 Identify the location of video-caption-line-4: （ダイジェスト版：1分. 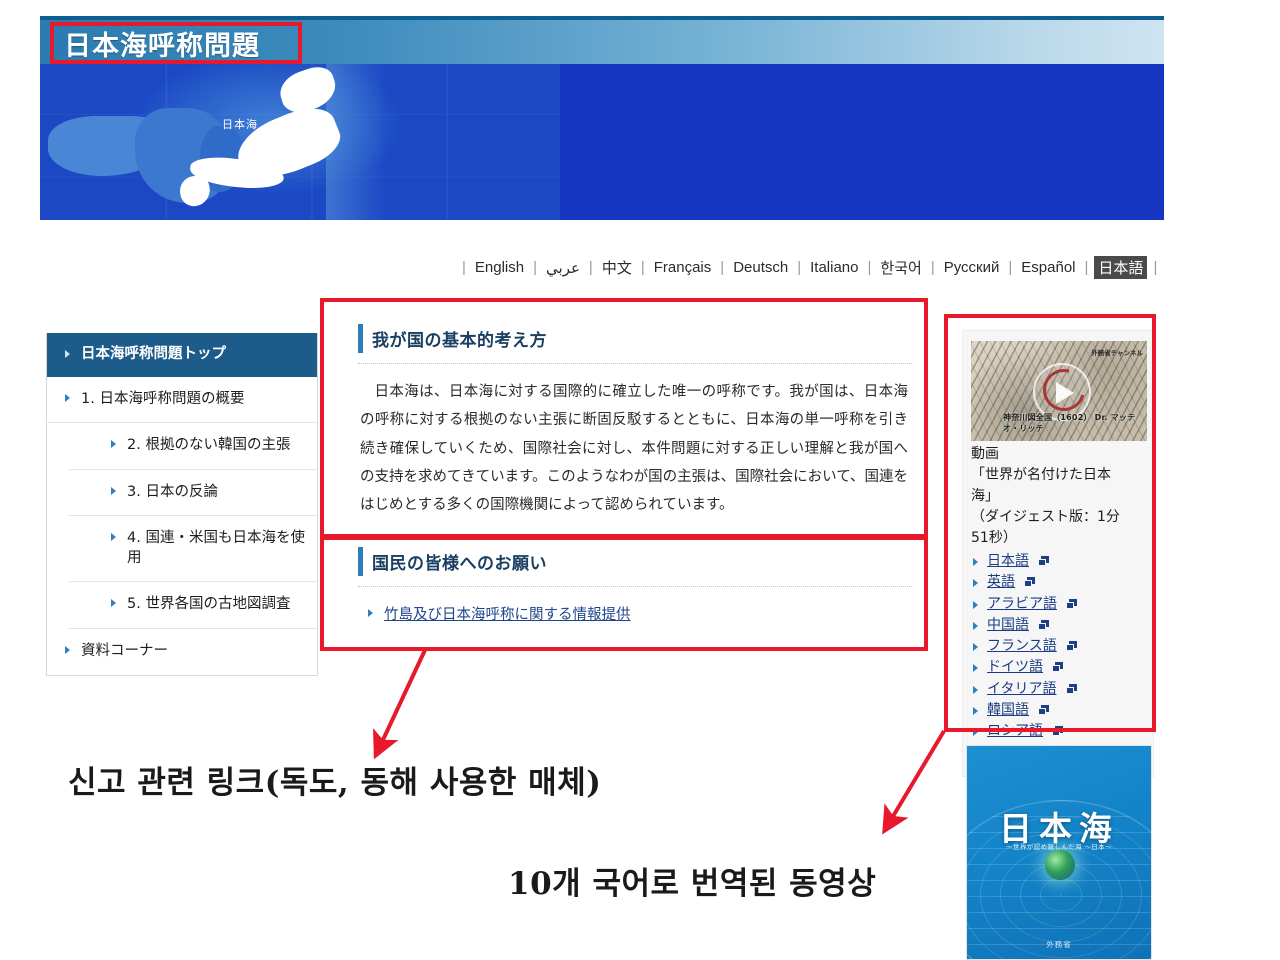
(1045, 517).